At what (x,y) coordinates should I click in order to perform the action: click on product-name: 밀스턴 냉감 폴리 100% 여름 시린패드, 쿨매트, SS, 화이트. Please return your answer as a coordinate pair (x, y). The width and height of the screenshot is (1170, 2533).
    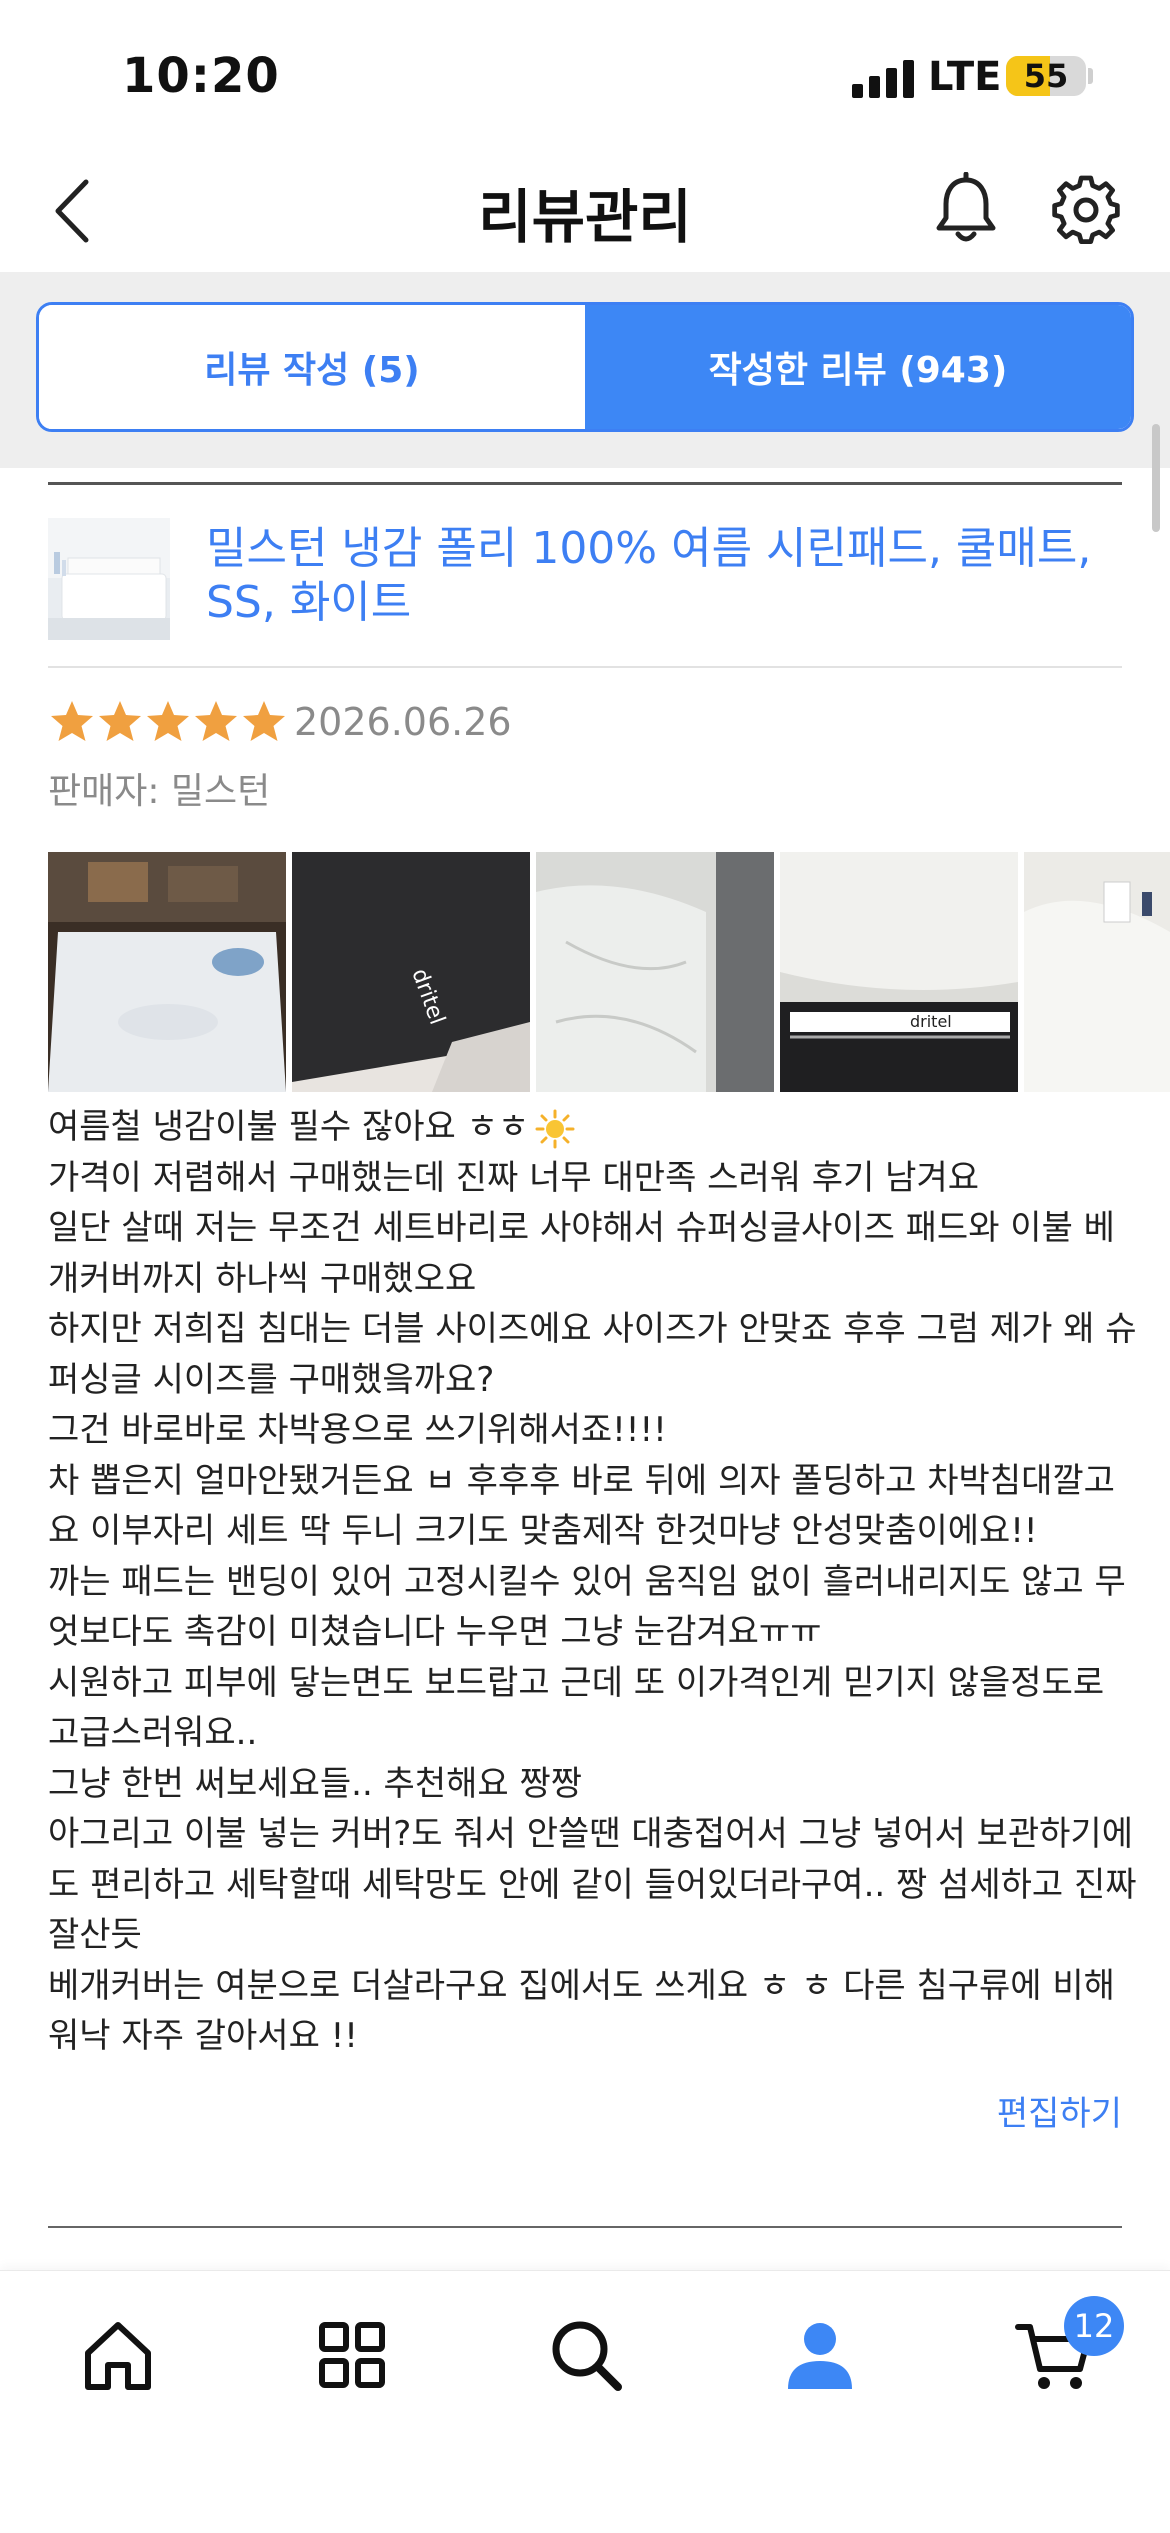
    Looking at the image, I should click on (656, 576).